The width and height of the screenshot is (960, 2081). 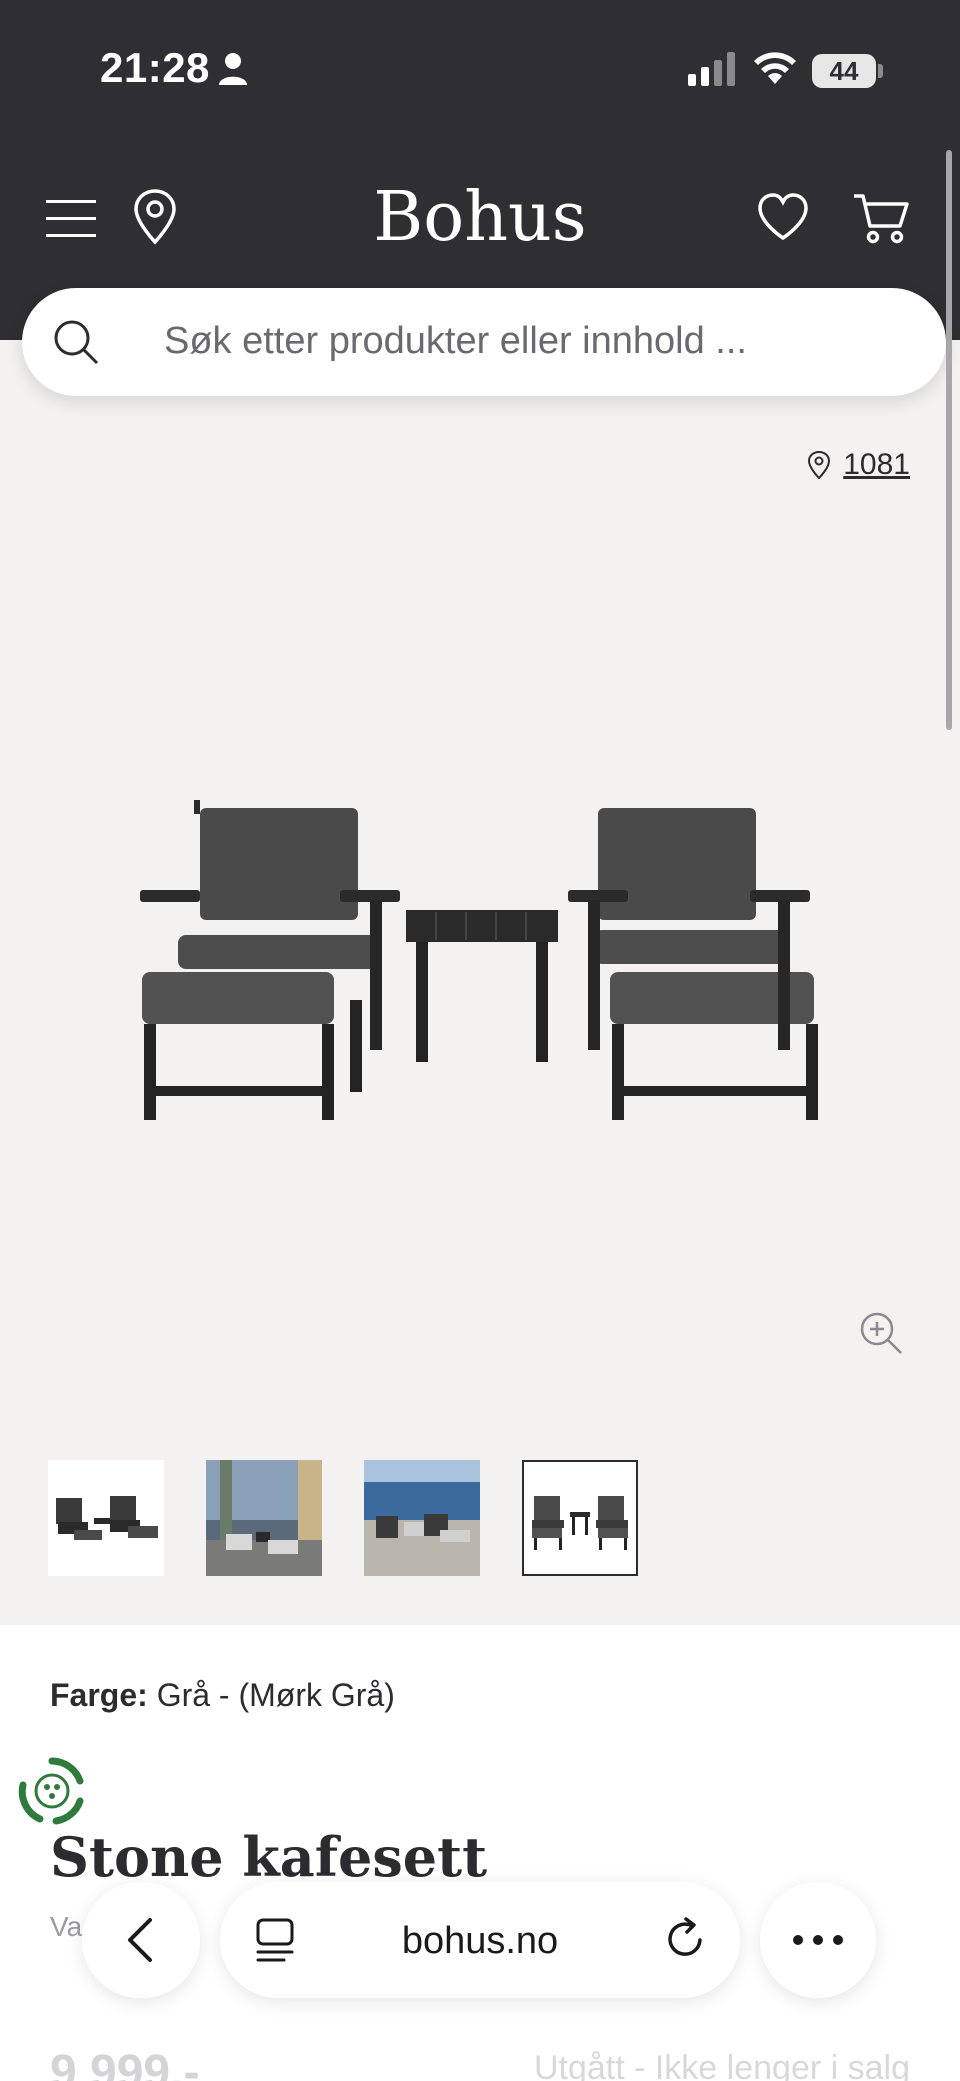 I want to click on thumbnail-strip, so click(x=343, y=1518).